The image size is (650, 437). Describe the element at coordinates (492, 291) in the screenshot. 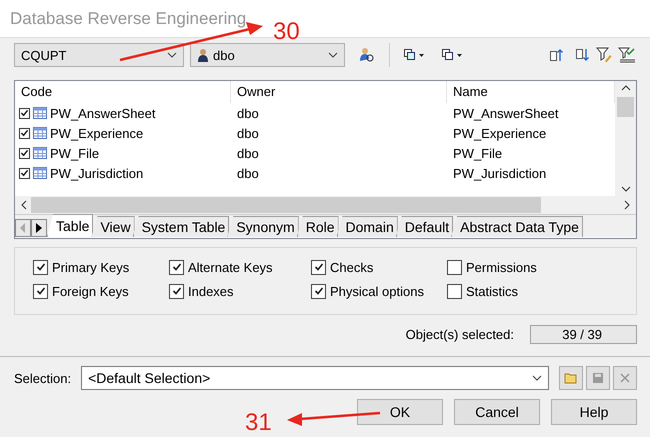

I see `checkbox-label: Statistics` at that location.